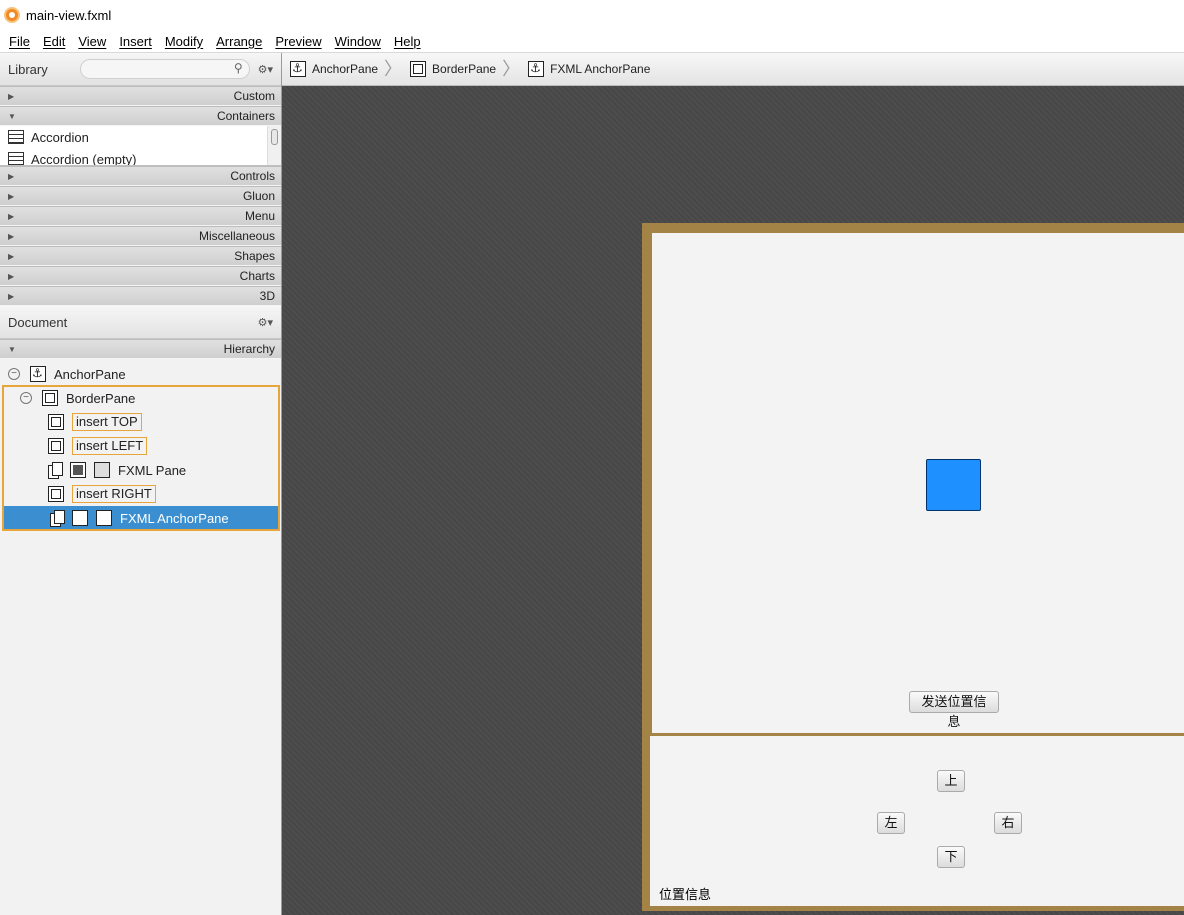 This screenshot has width=1184, height=915. I want to click on library-section-charts: ▶ Charts, so click(140, 276).